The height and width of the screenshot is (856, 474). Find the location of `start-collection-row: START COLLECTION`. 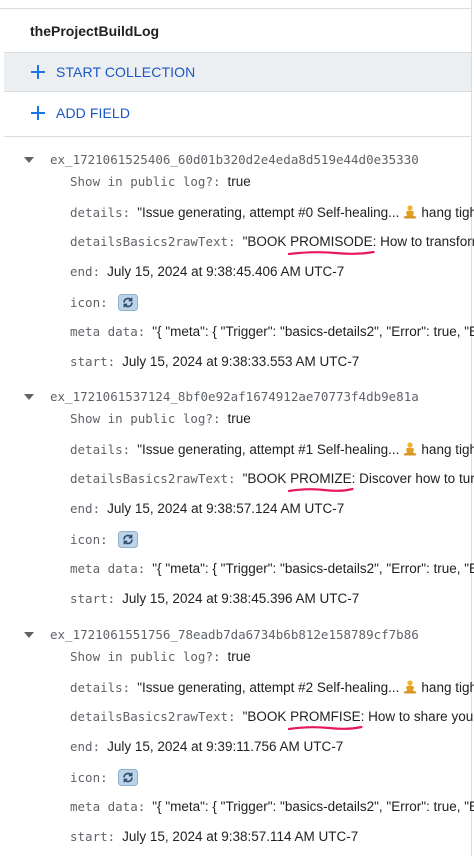

start-collection-row: START COLLECTION is located at coordinates (237, 72).